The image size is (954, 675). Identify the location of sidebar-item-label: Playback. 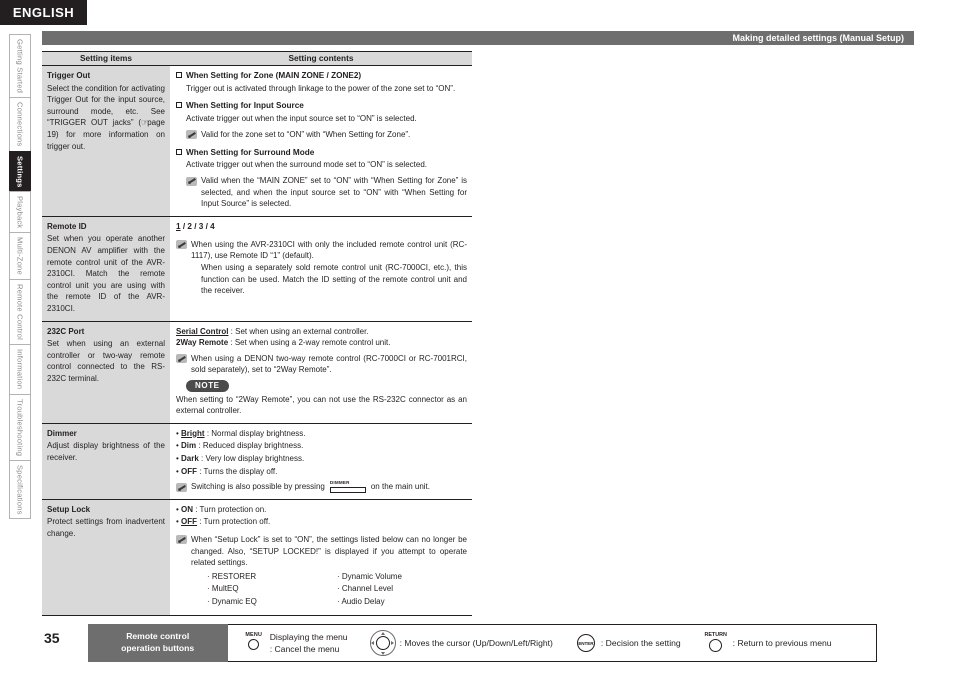
(20, 212).